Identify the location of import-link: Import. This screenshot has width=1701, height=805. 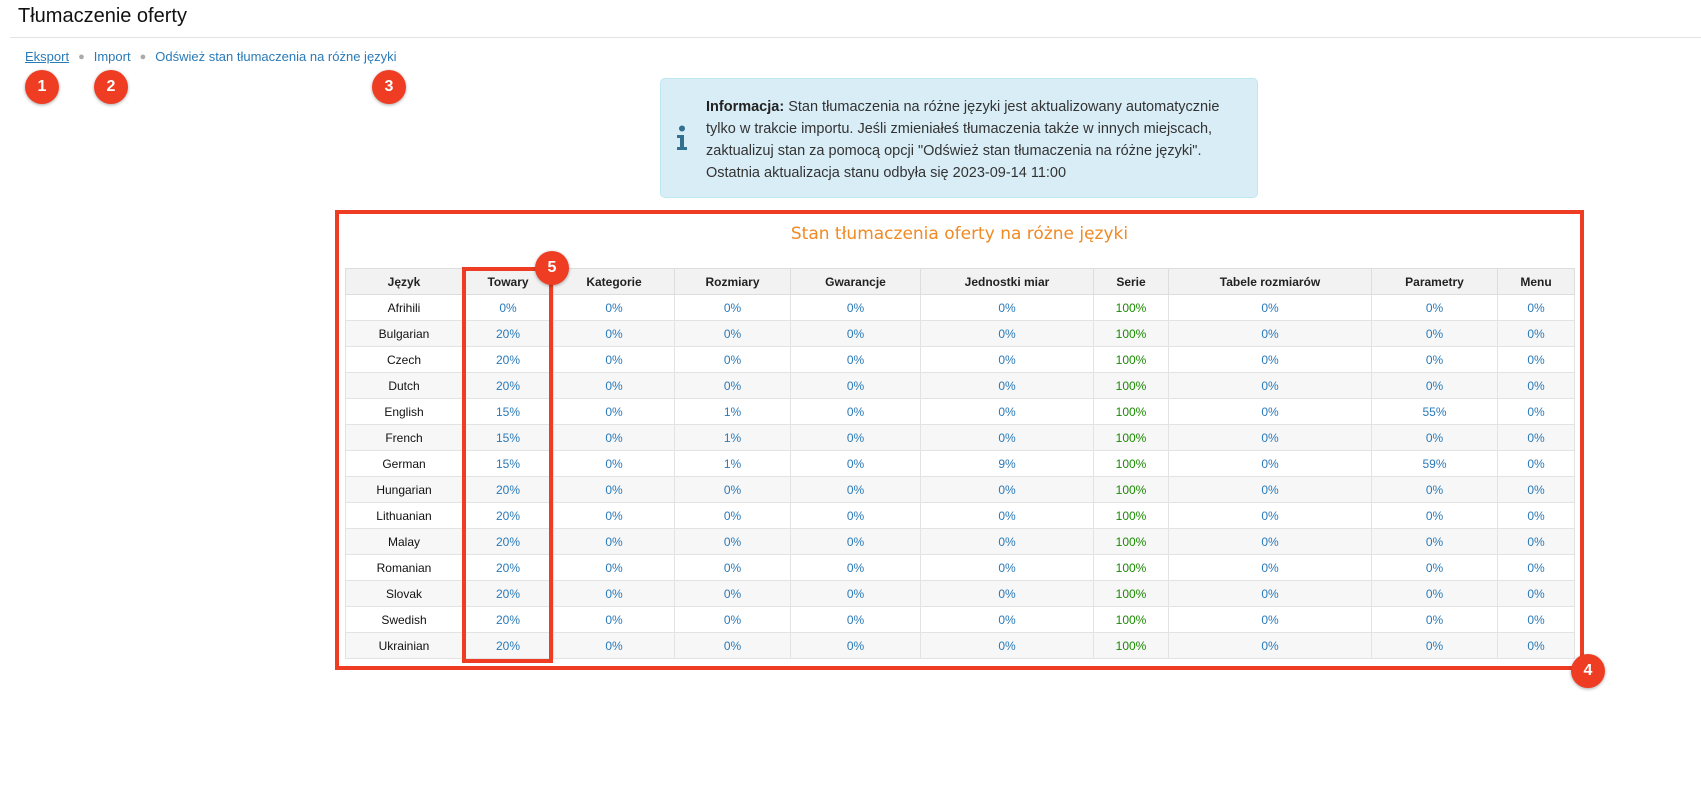
(112, 56).